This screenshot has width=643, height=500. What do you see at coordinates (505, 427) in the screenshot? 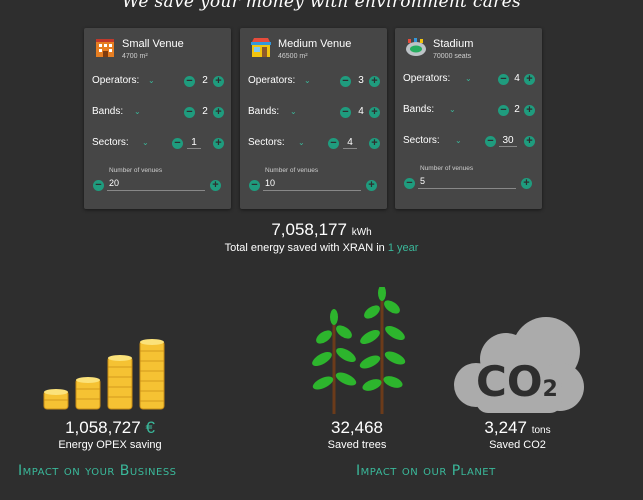
I see `co2-value: 3,247` at bounding box center [505, 427].